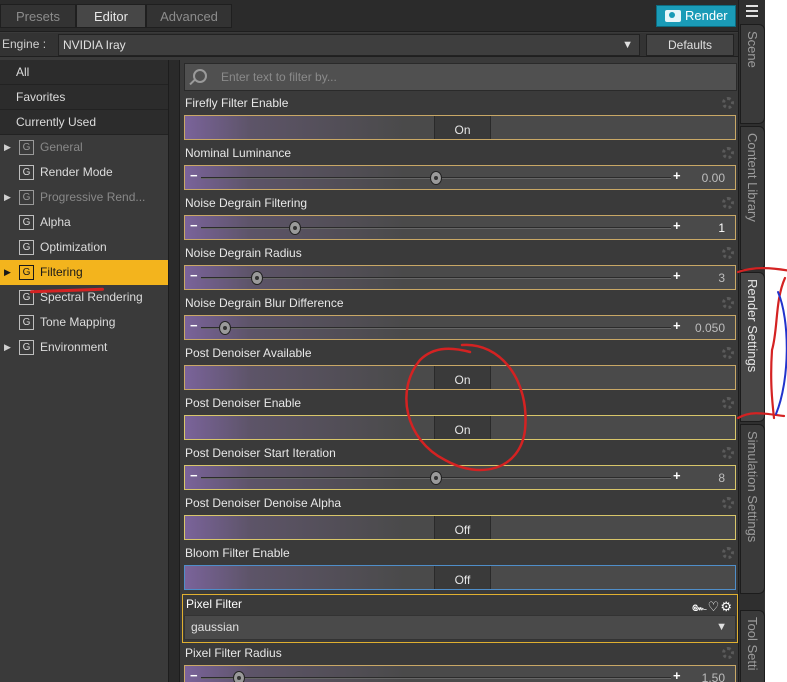 The height and width of the screenshot is (682, 787). Describe the element at coordinates (349, 45) in the screenshot. I see `engine-select: NVIDIA Iray ▼` at that location.